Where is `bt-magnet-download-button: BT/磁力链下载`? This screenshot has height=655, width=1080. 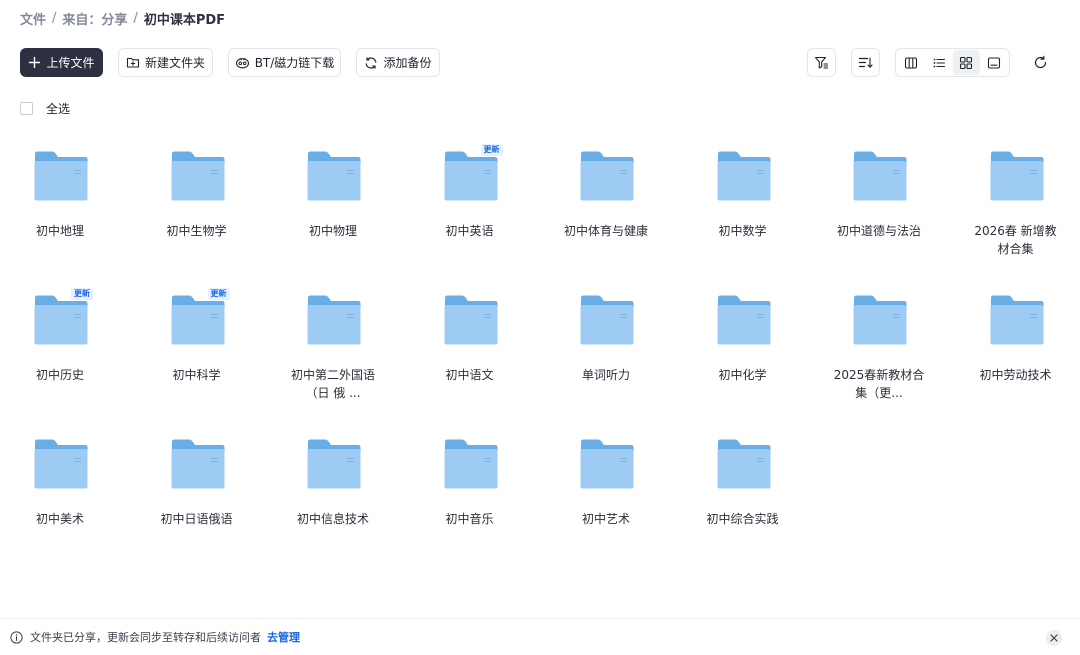
bt-magnet-download-button: BT/磁力链下载 is located at coordinates (284, 62).